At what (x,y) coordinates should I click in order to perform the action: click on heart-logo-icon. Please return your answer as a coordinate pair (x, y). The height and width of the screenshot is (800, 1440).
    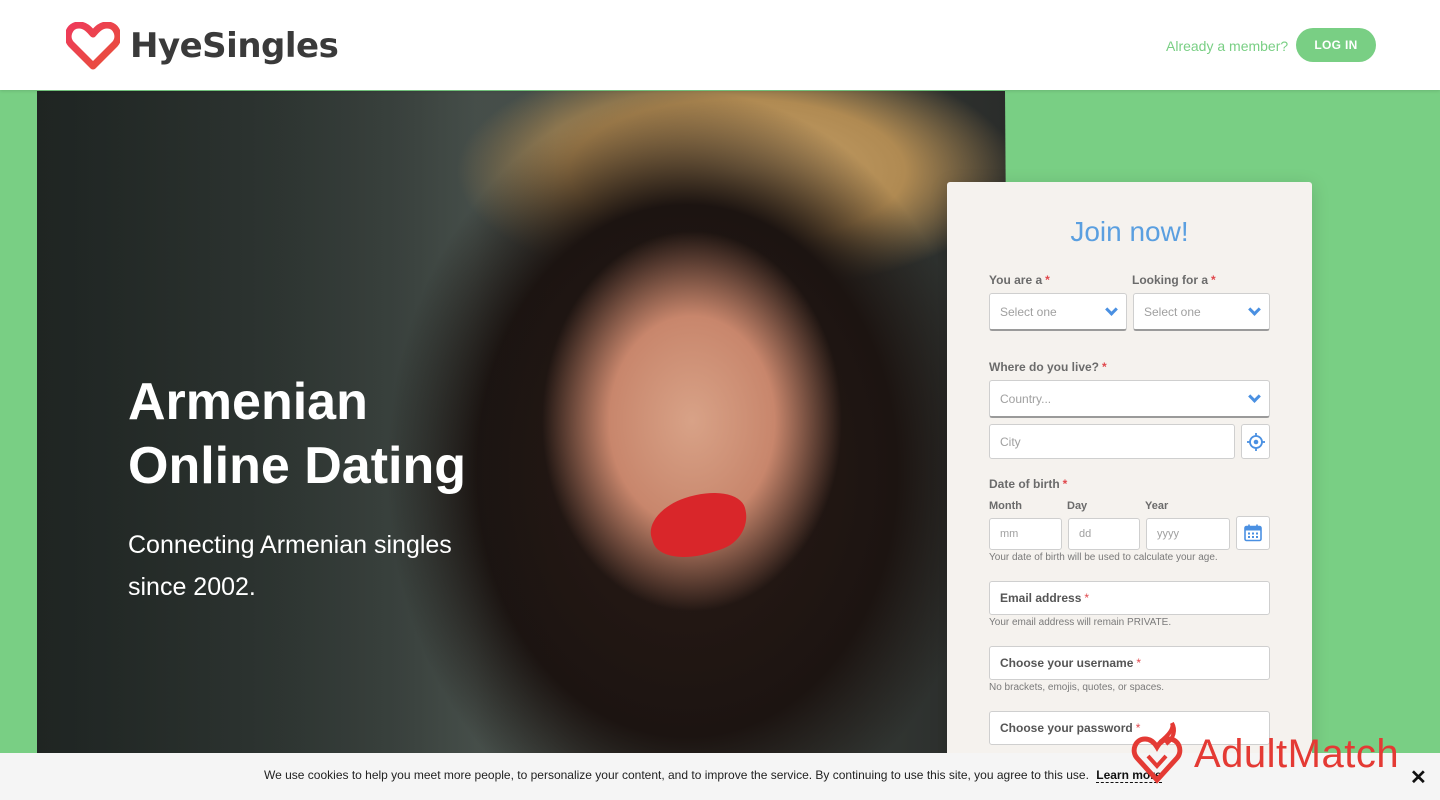
    Looking at the image, I should click on (93, 46).